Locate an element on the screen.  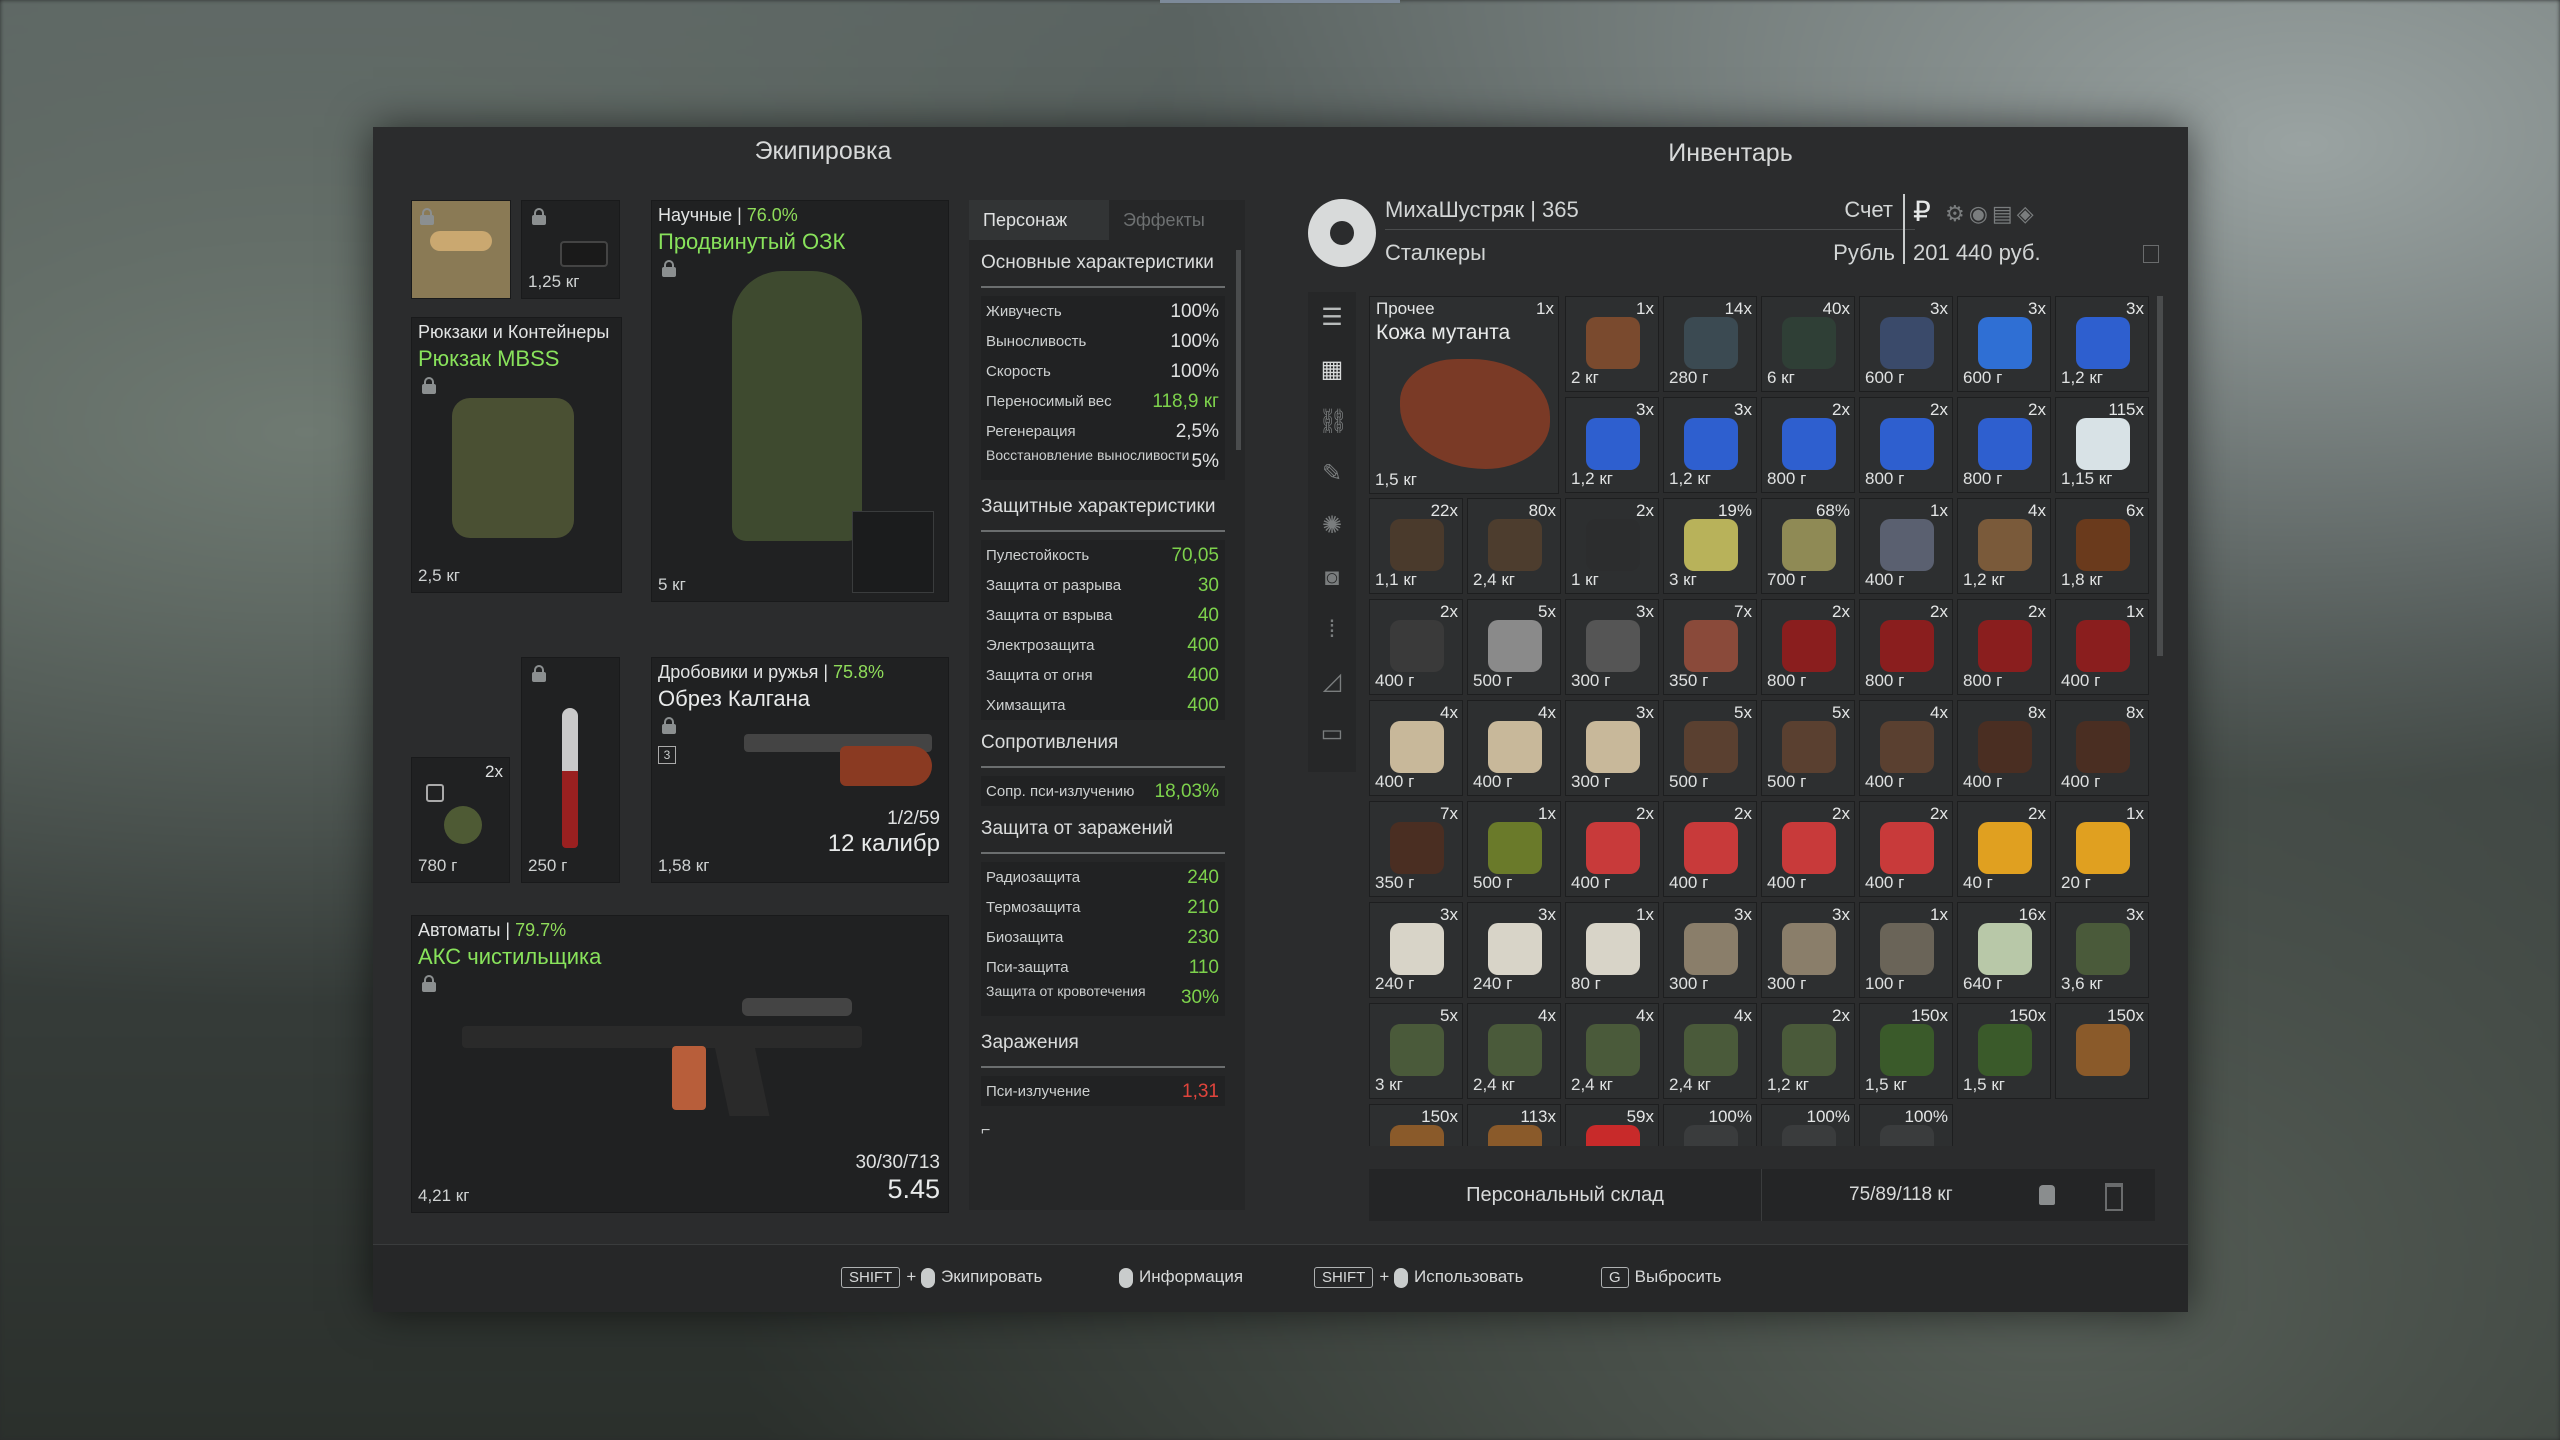
hint-drop: G Выбросить is located at coordinates (1661, 1277).